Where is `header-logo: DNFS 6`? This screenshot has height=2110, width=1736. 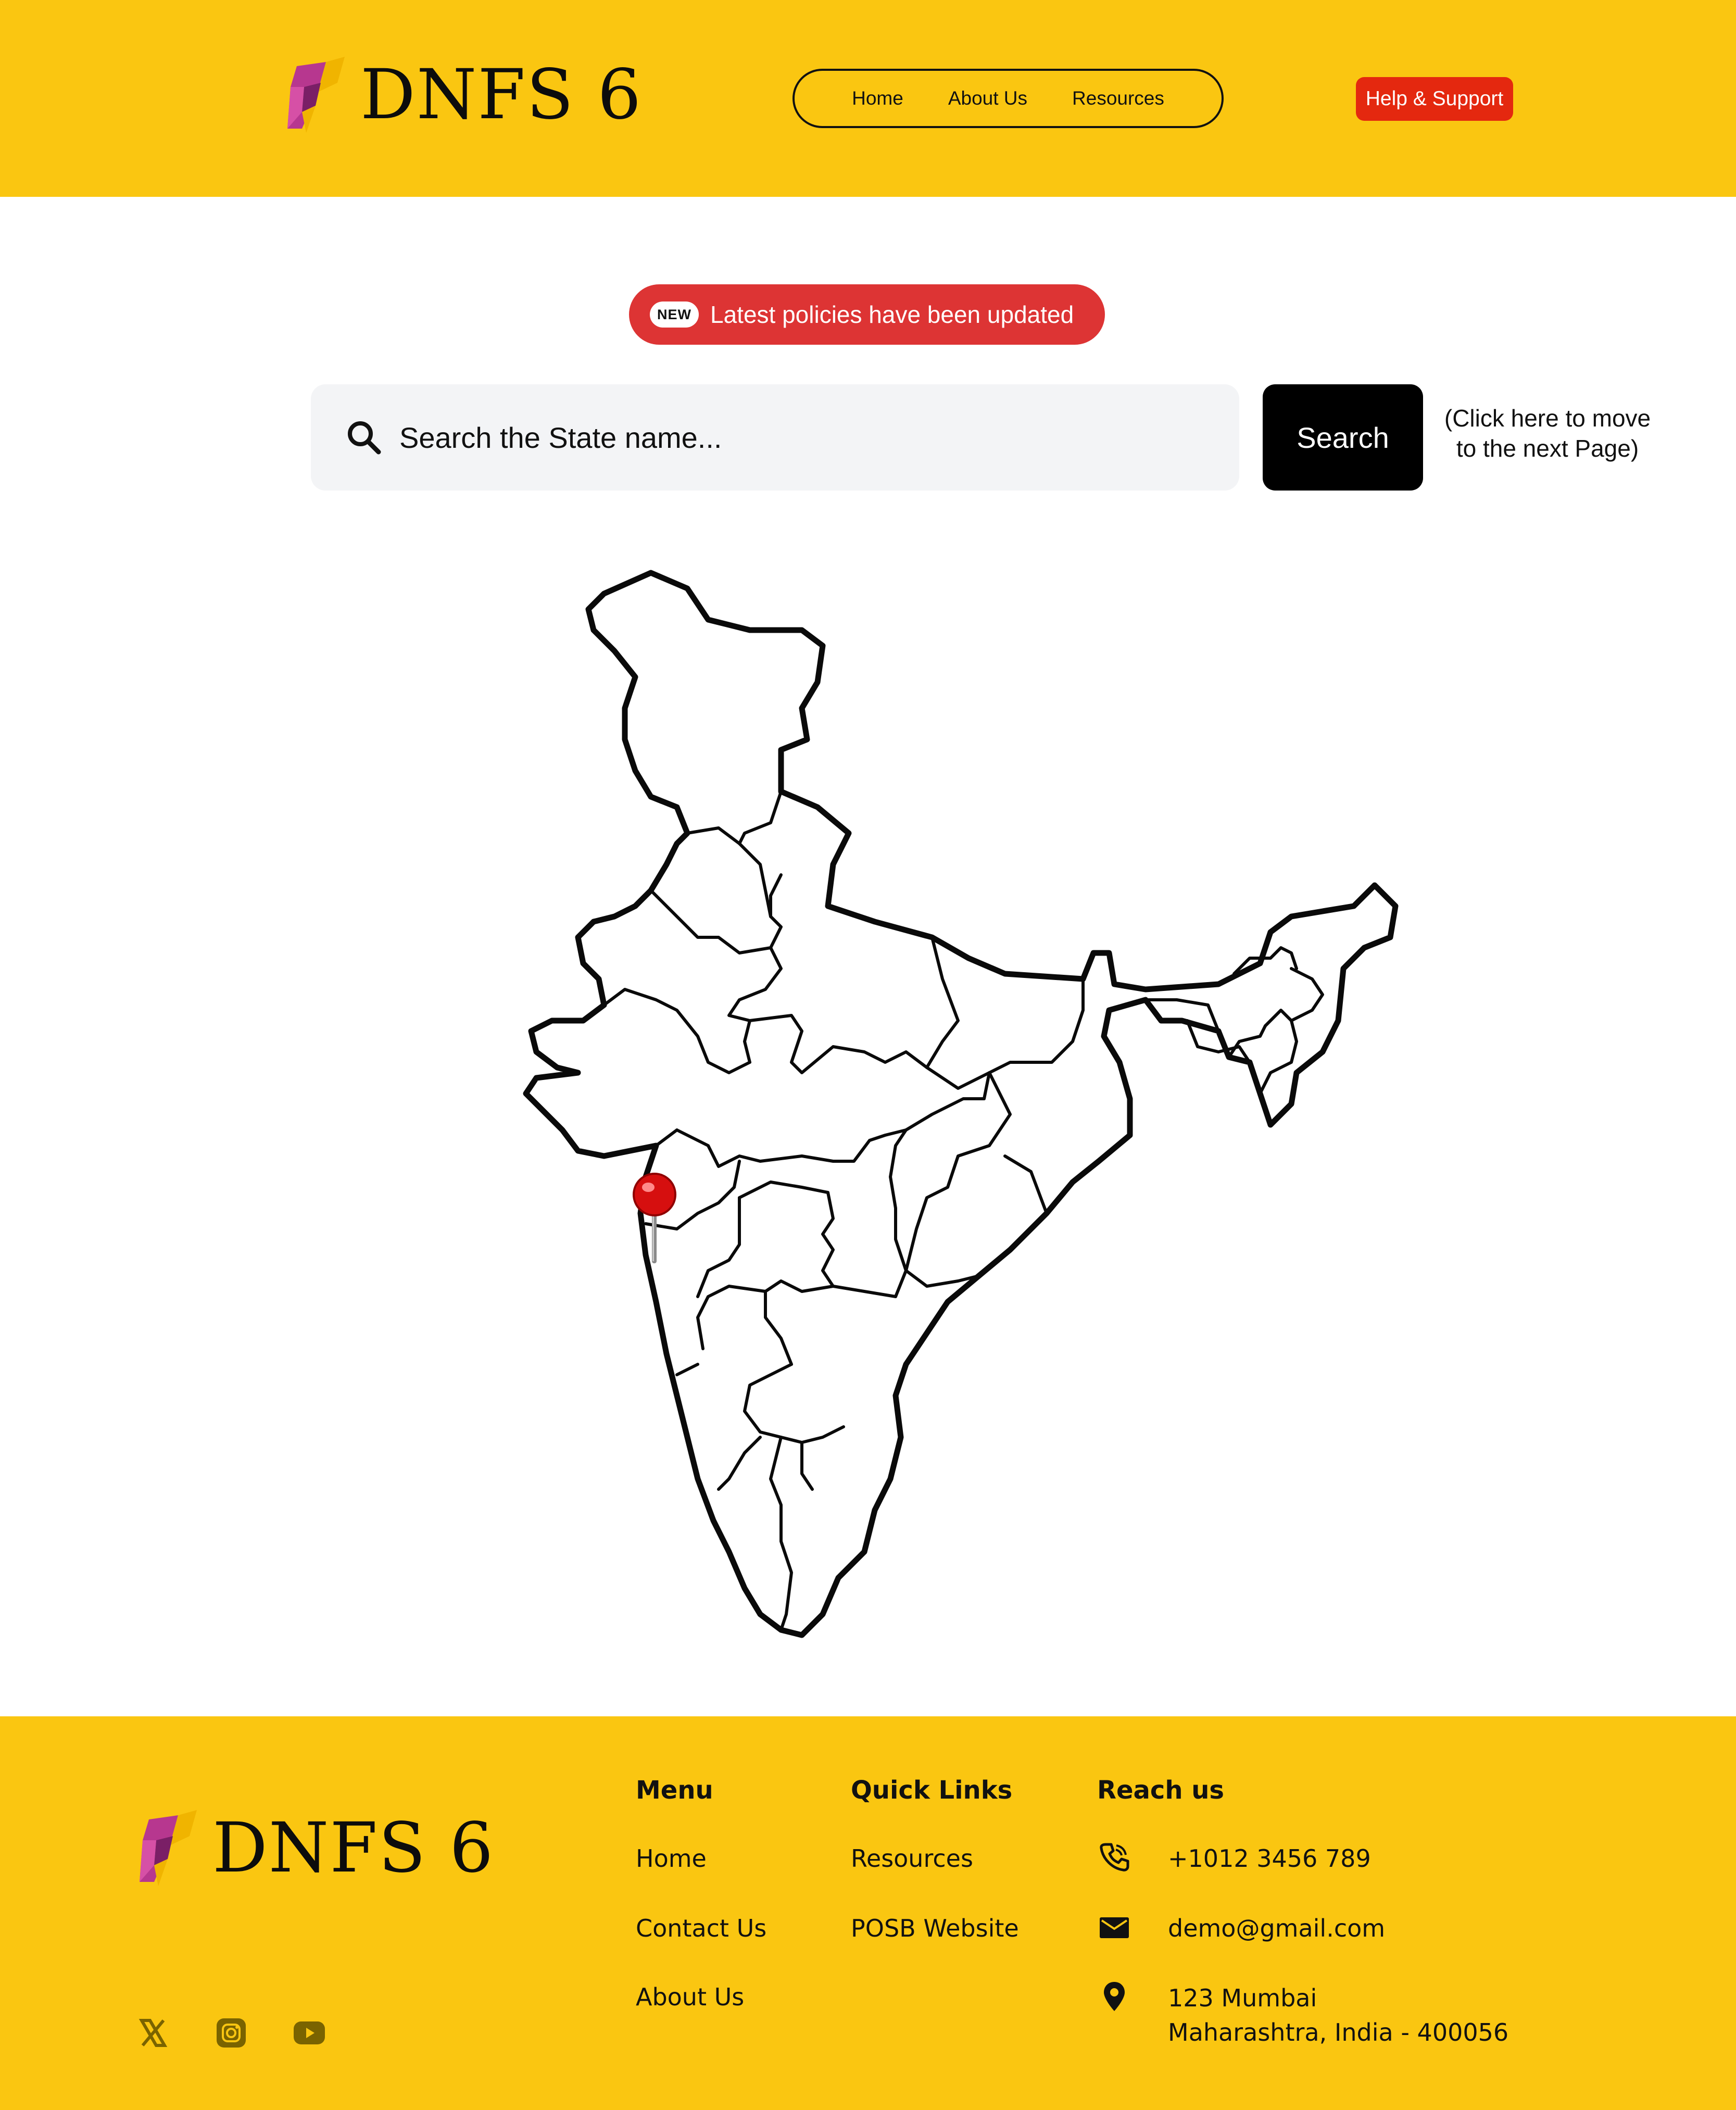 header-logo: DNFS 6 is located at coordinates (462, 95).